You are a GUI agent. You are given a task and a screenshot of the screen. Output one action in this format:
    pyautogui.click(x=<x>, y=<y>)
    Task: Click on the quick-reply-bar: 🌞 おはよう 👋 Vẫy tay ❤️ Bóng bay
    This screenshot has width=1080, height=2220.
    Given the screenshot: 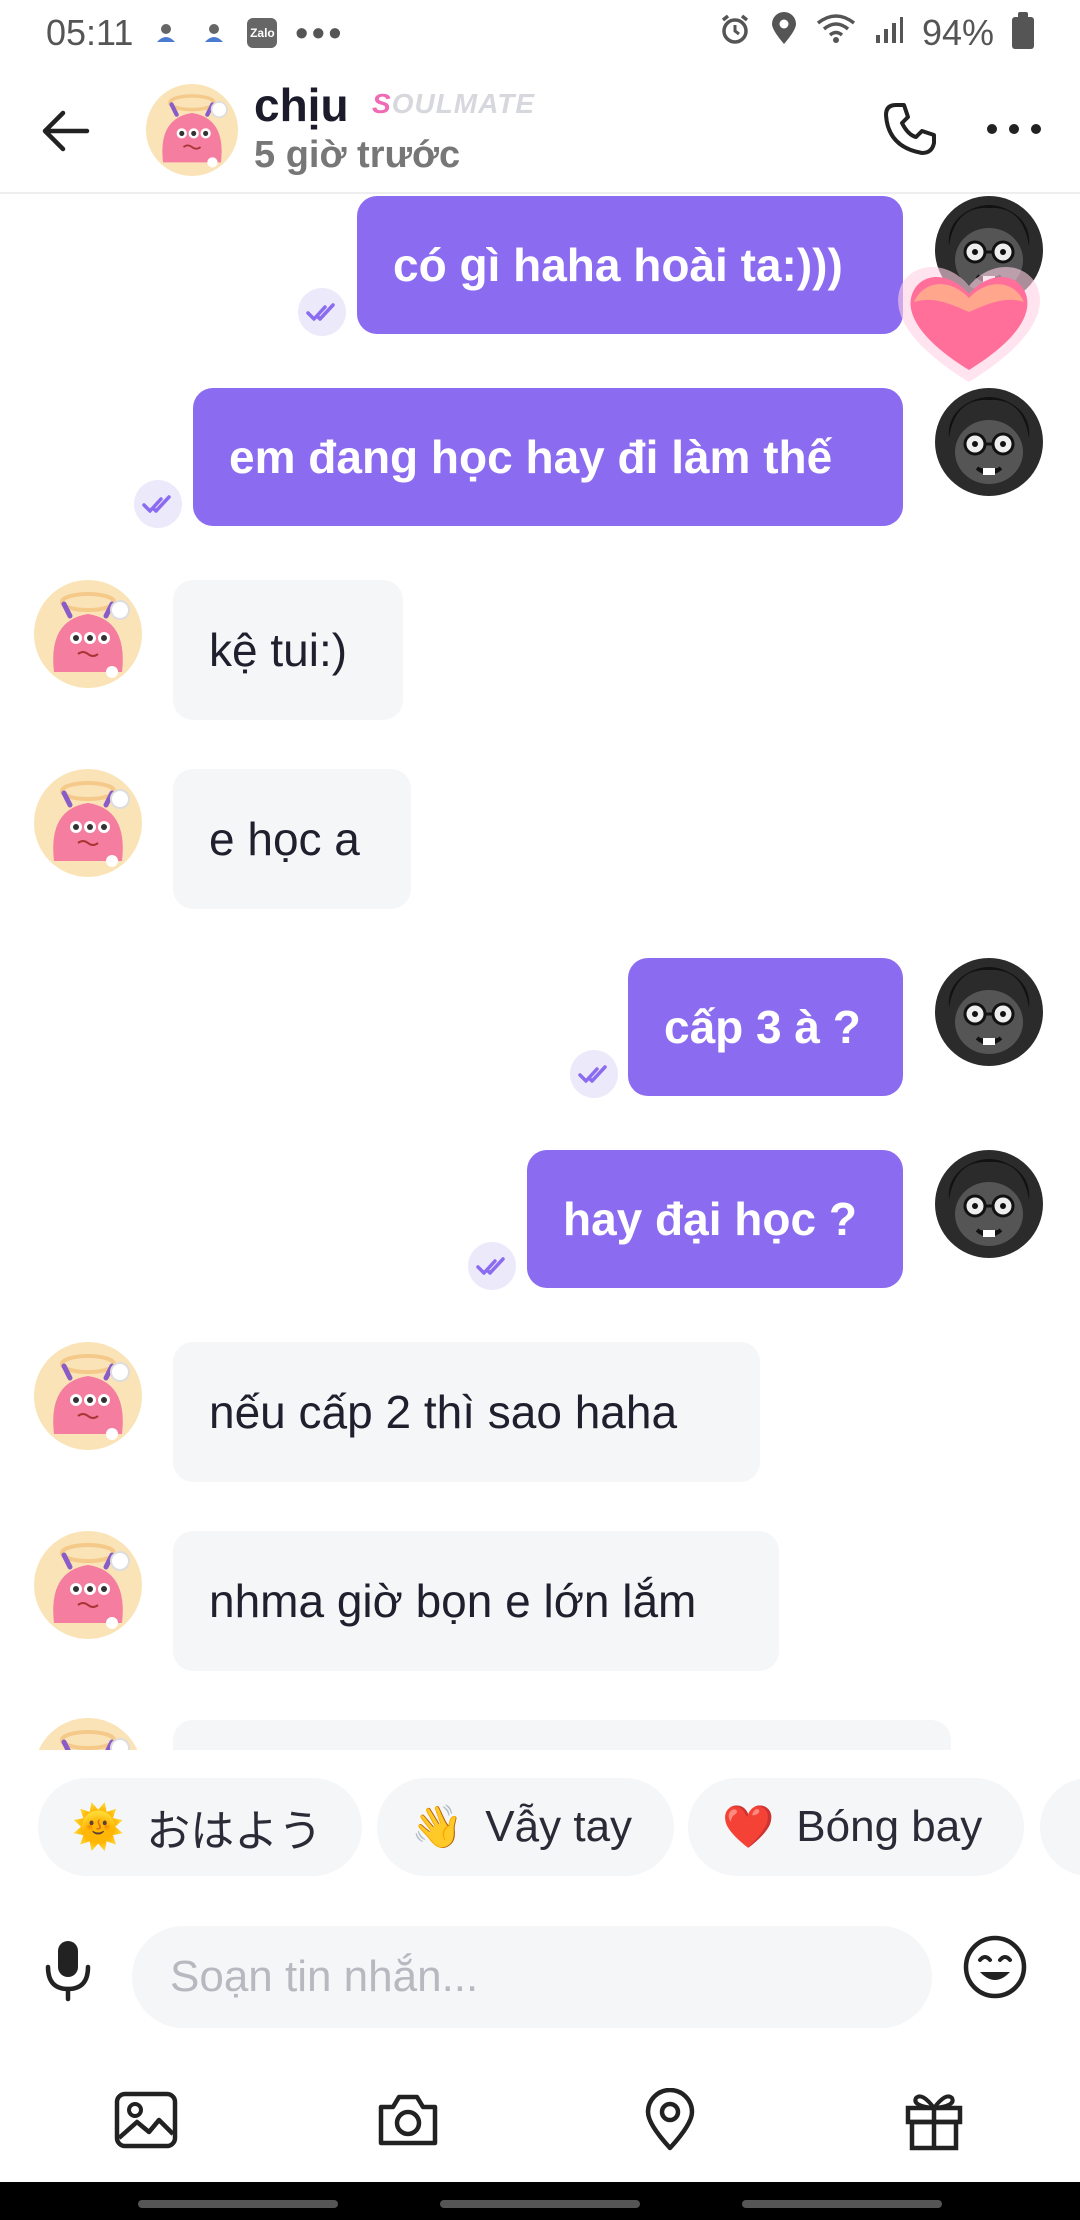 What is the action you would take?
    pyautogui.click(x=540, y=1825)
    